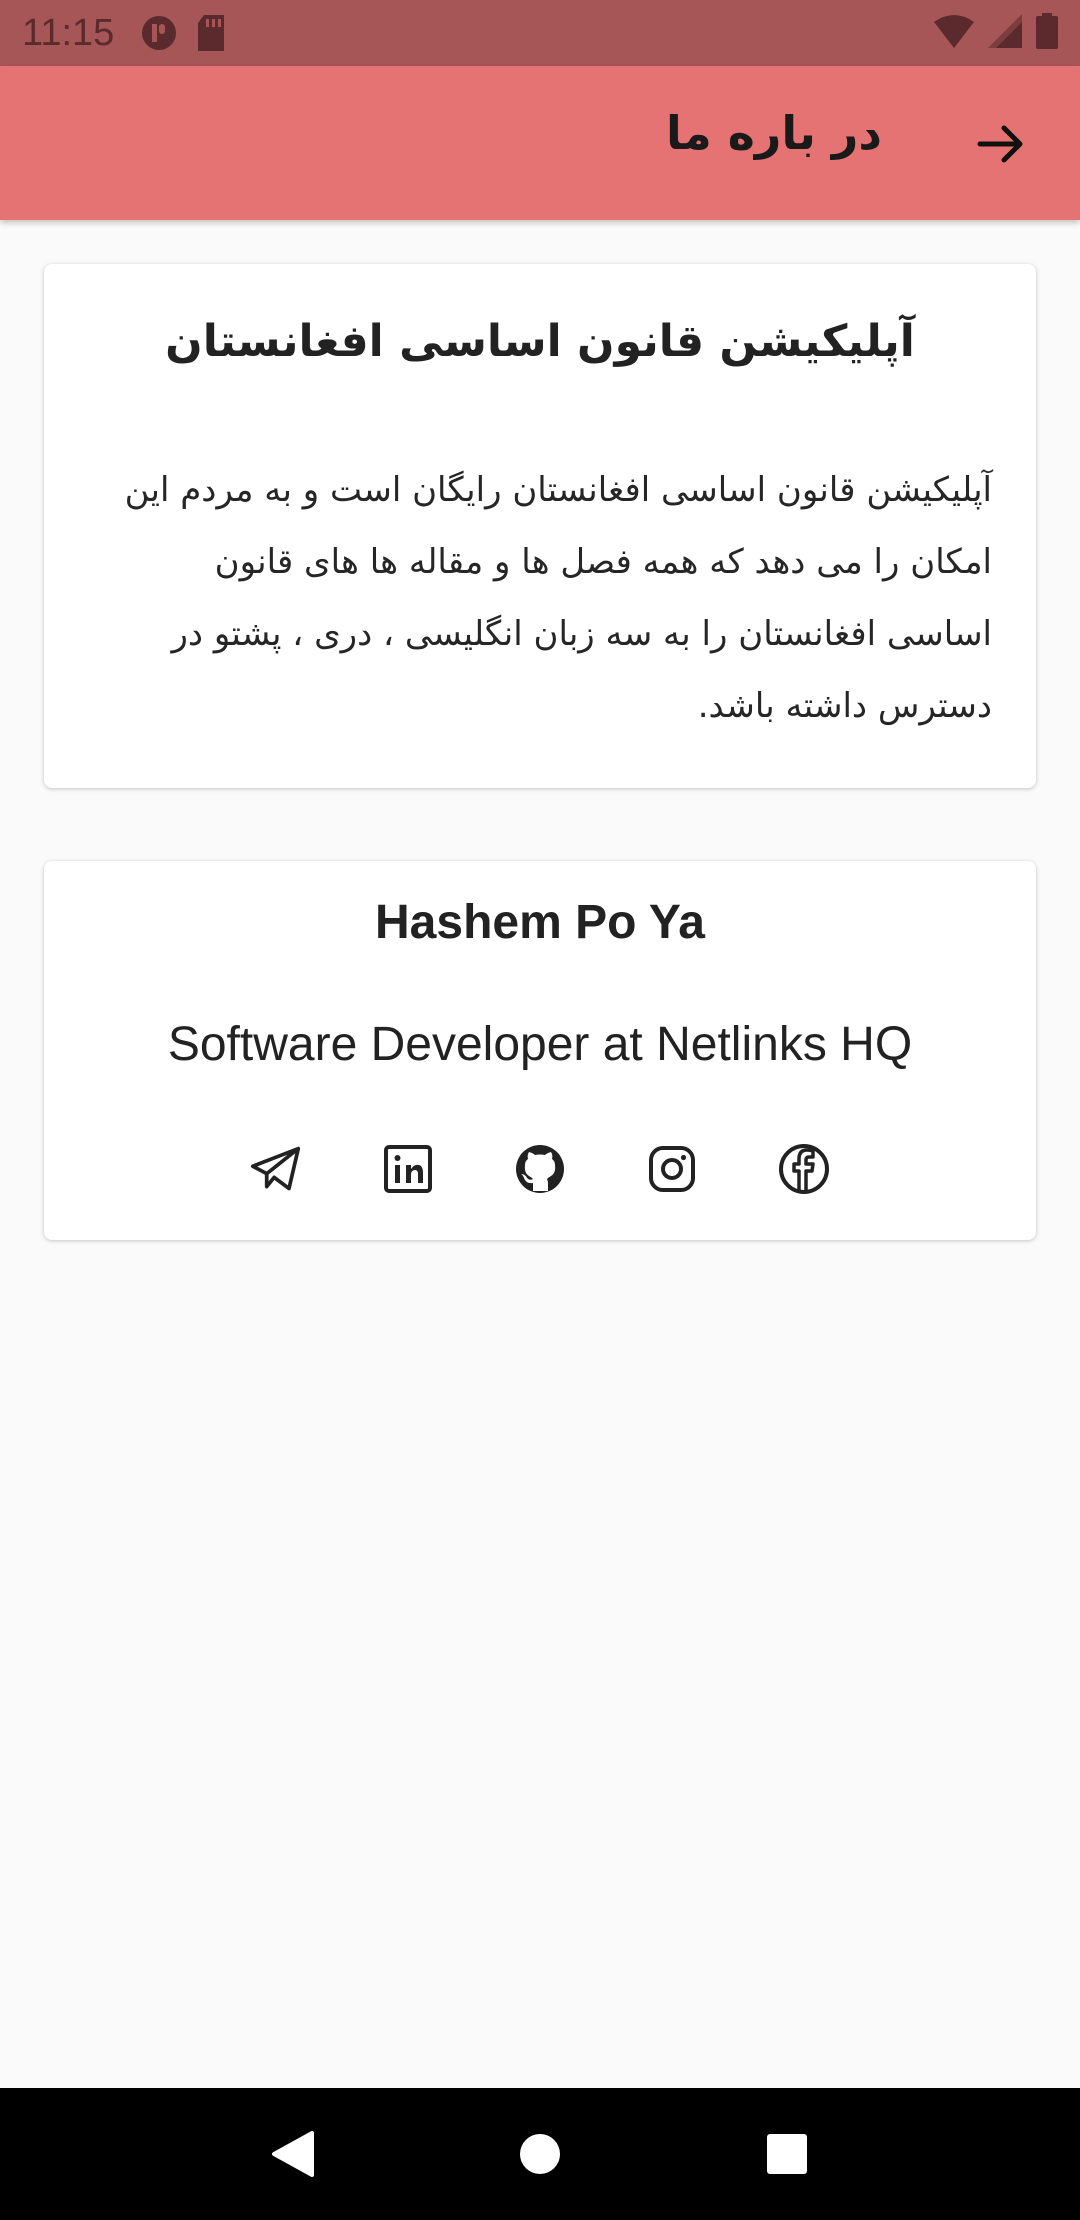  I want to click on page-title: در باره ما, so click(773, 133).